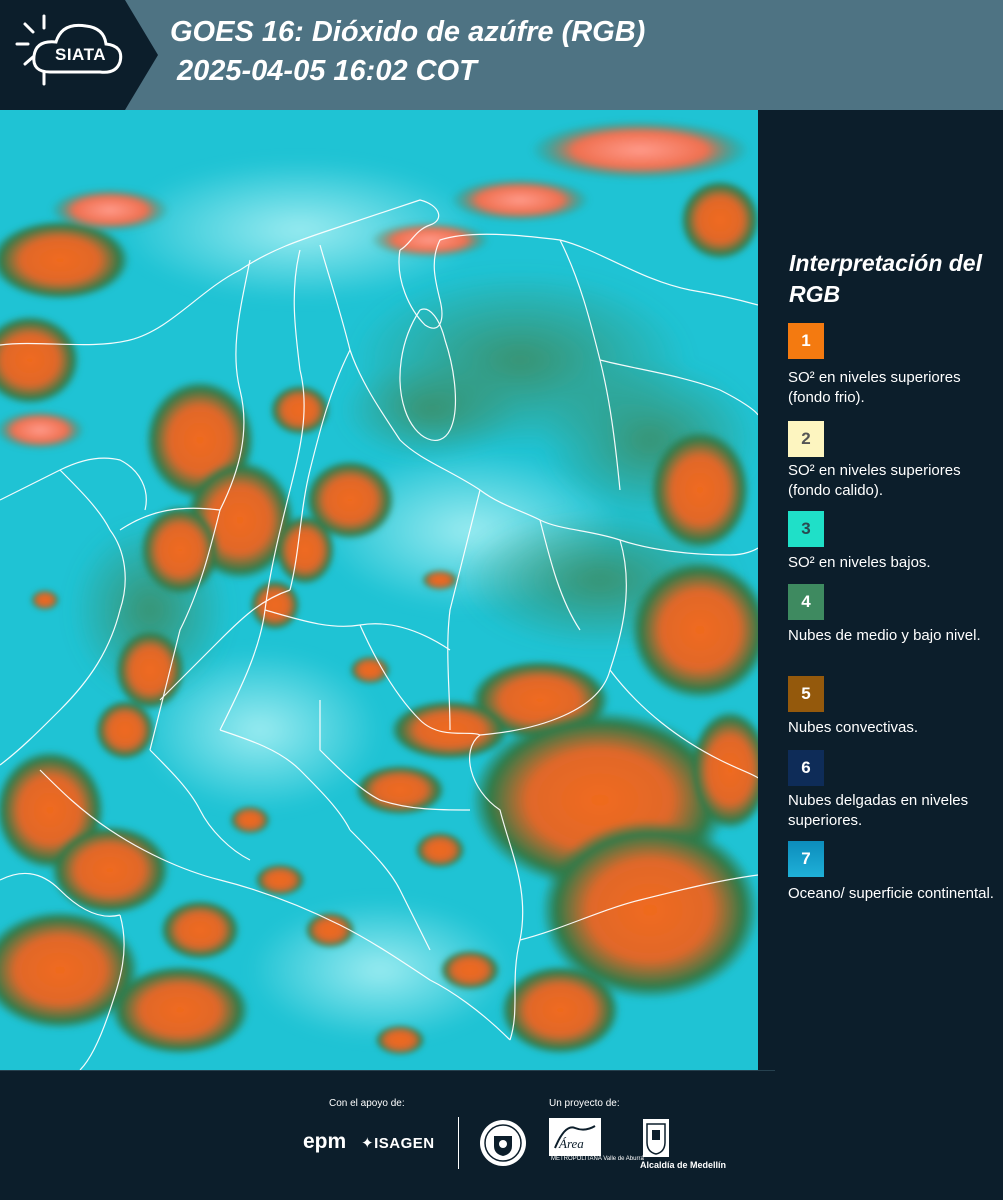 The width and height of the screenshot is (1003, 1200). I want to click on alcaldia-shield-icon, so click(656, 1138).